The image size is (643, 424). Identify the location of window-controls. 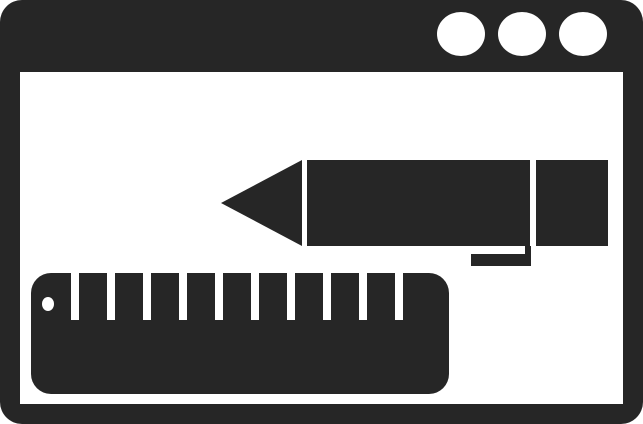
(522, 34).